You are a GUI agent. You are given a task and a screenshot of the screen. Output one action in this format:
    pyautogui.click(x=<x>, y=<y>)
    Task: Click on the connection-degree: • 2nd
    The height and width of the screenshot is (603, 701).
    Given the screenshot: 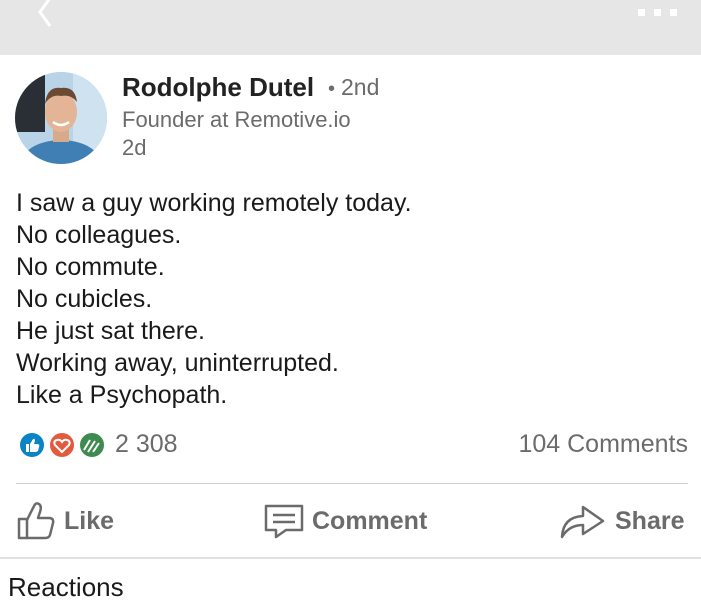 What is the action you would take?
    pyautogui.click(x=354, y=87)
    